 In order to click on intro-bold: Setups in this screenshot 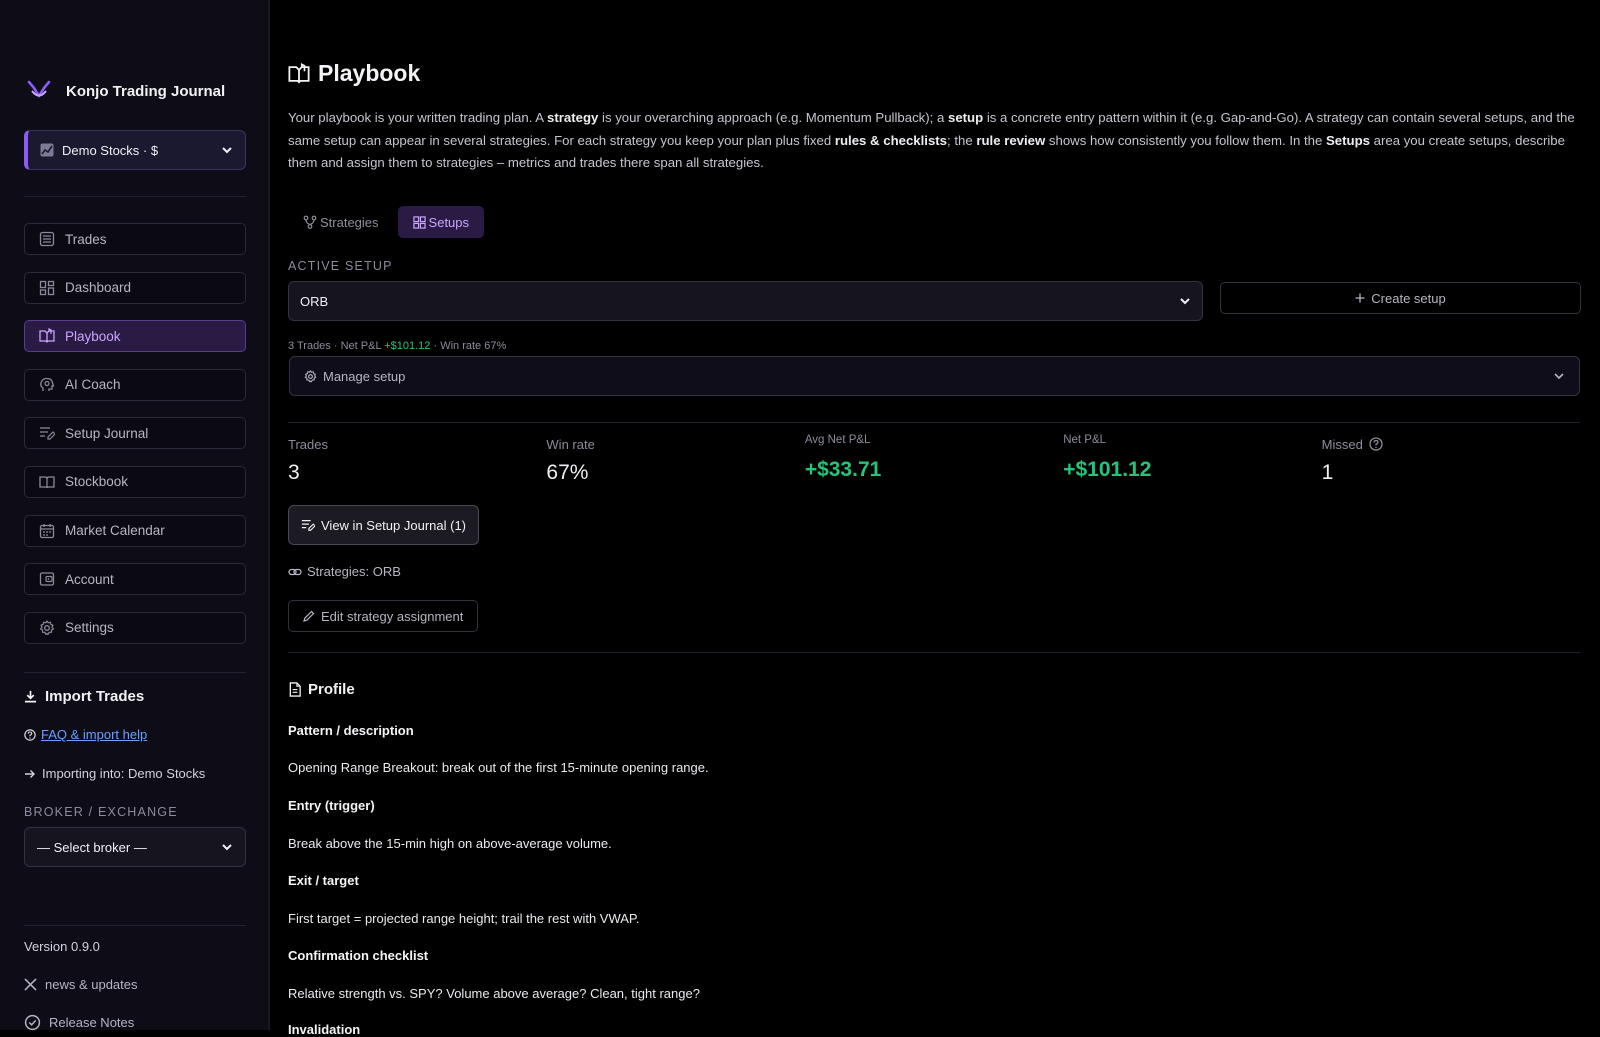, I will do `click(1348, 140)`.